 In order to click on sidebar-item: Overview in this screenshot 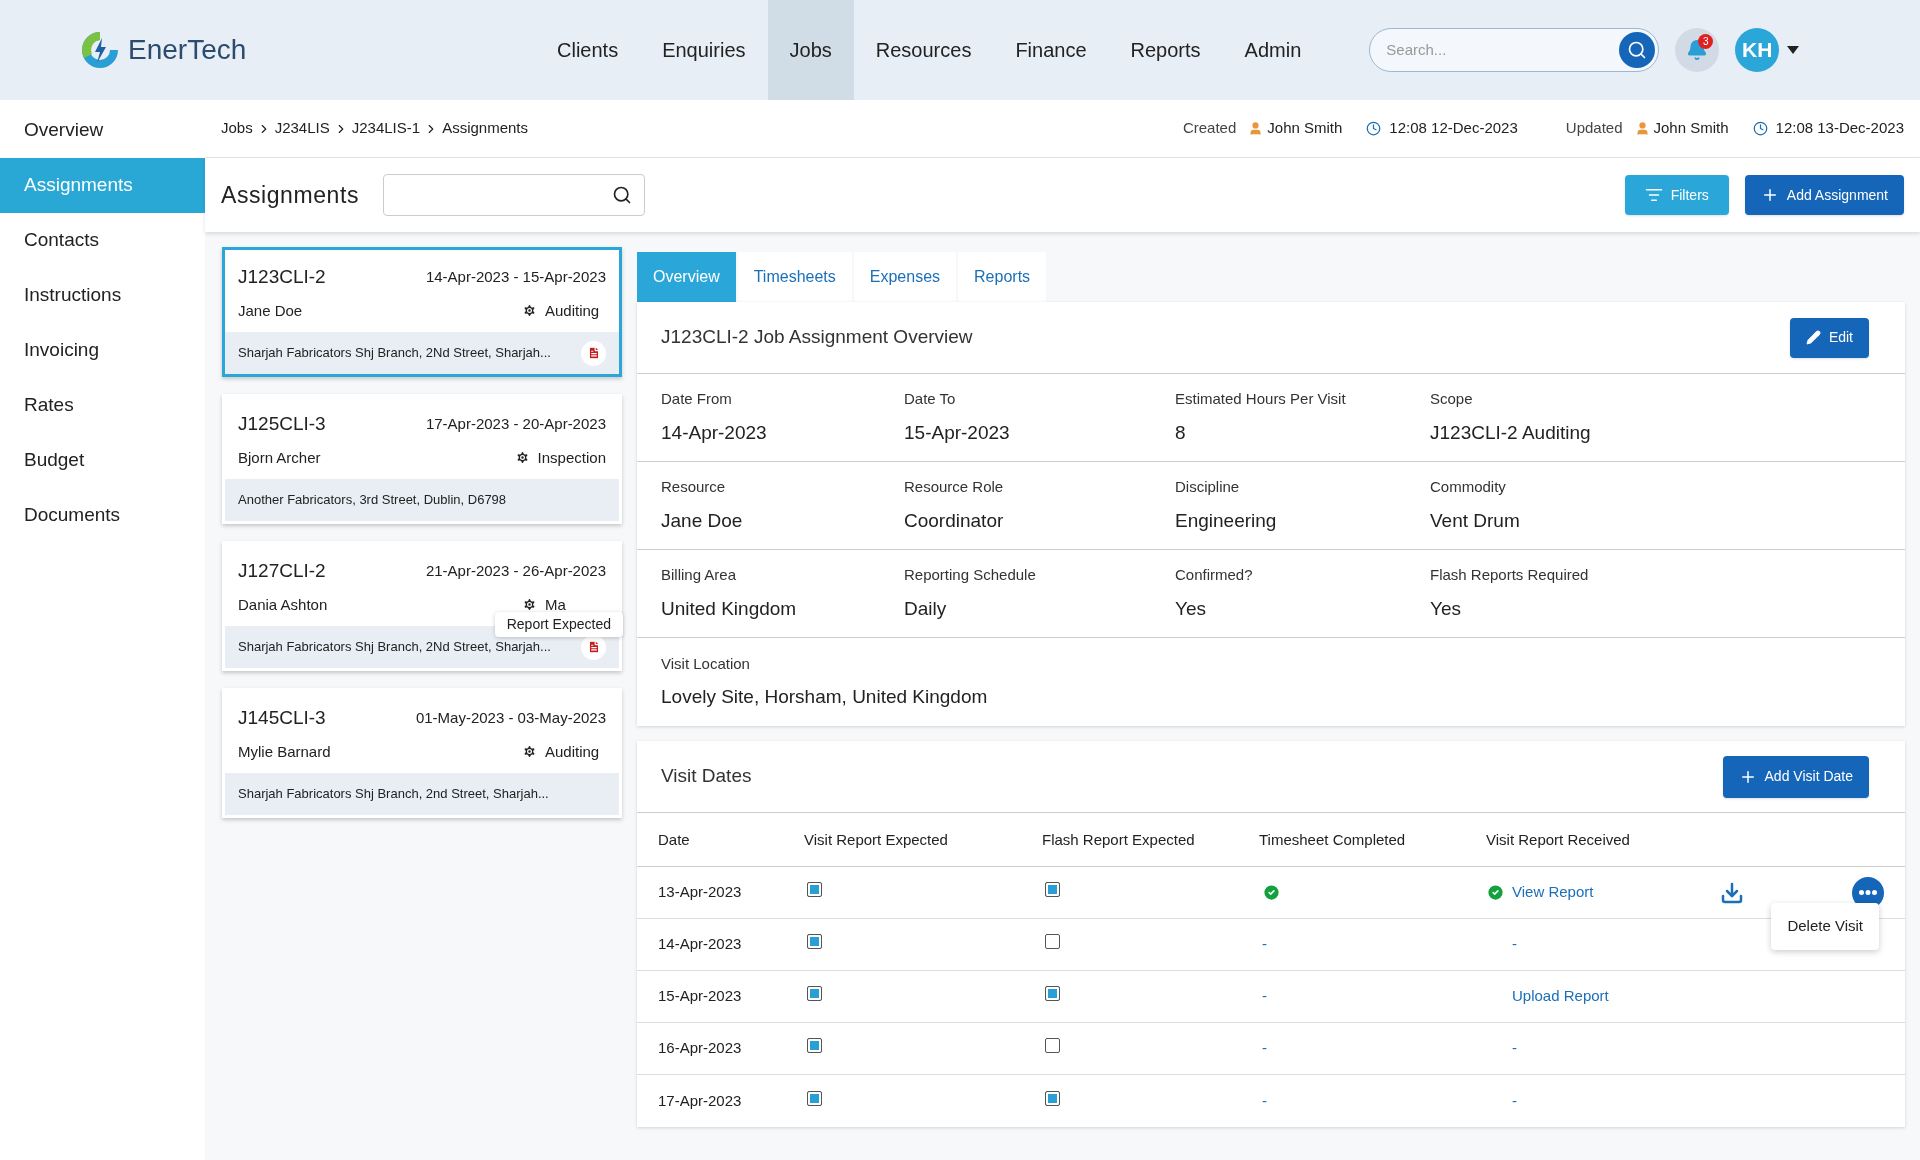, I will do `click(102, 130)`.